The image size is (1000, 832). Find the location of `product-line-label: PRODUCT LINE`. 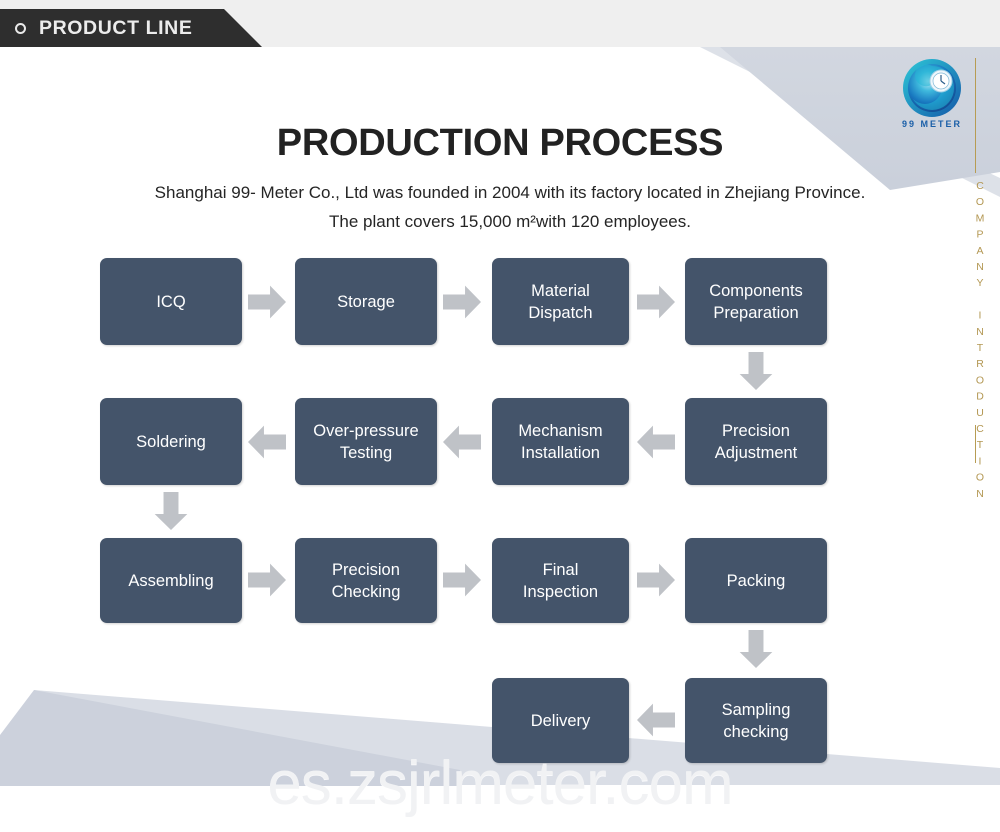

product-line-label: PRODUCT LINE is located at coordinates (116, 27).